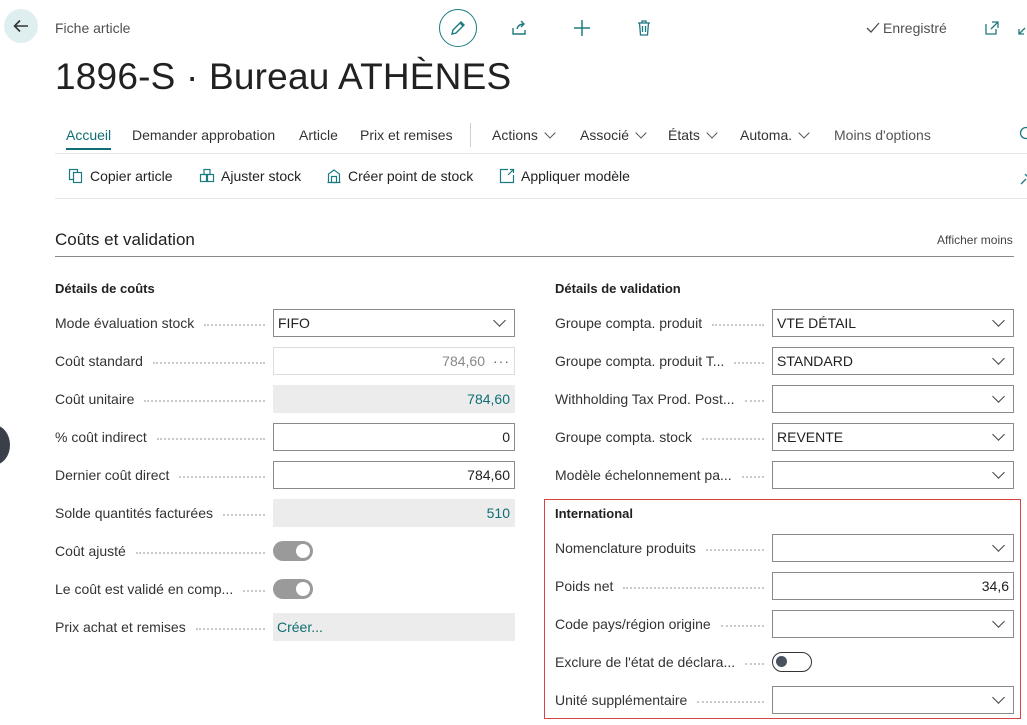  What do you see at coordinates (394, 513) in the screenshot?
I see `invoiced-quantity-value: 510` at bounding box center [394, 513].